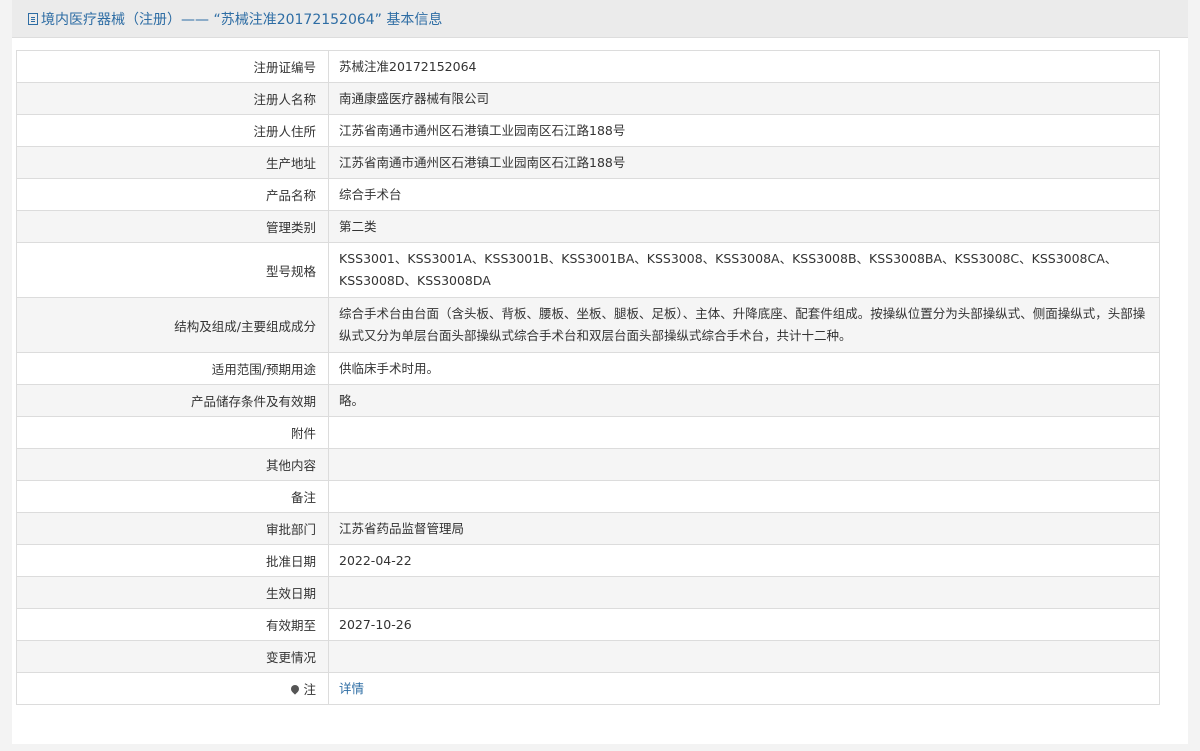  I want to click on row-label: 适用范围/预期用途, so click(172, 368).